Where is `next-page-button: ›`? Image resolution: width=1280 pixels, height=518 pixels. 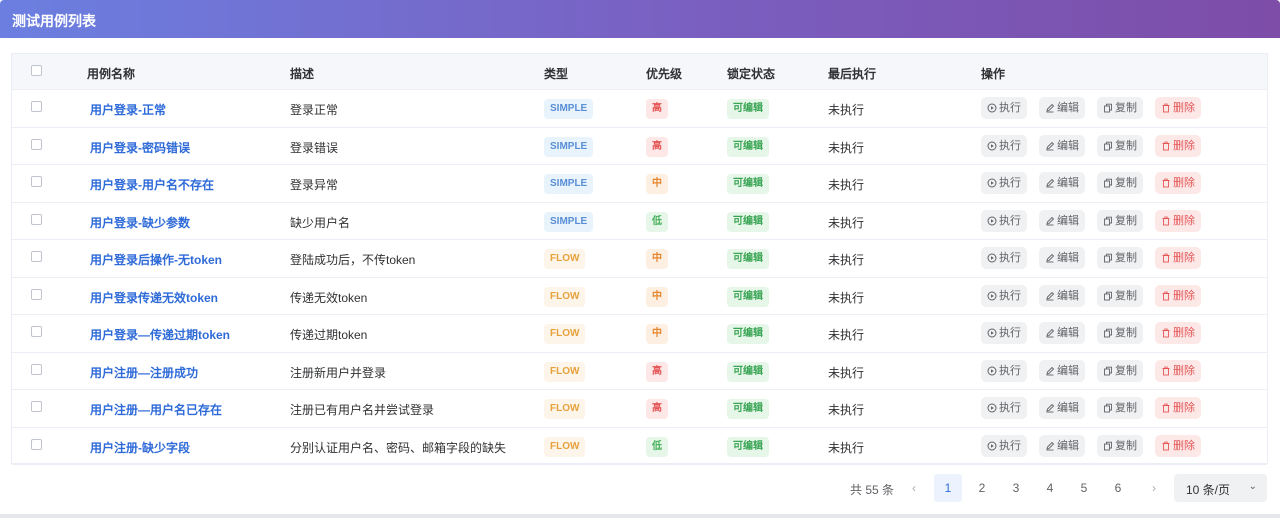 next-page-button: › is located at coordinates (1154, 488).